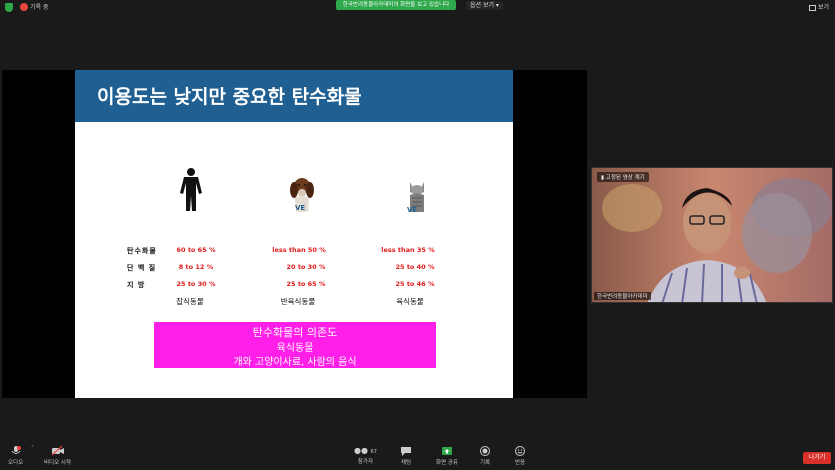 The height and width of the screenshot is (470, 835). I want to click on view-options-button: 옵션 보기 ▾, so click(484, 5).